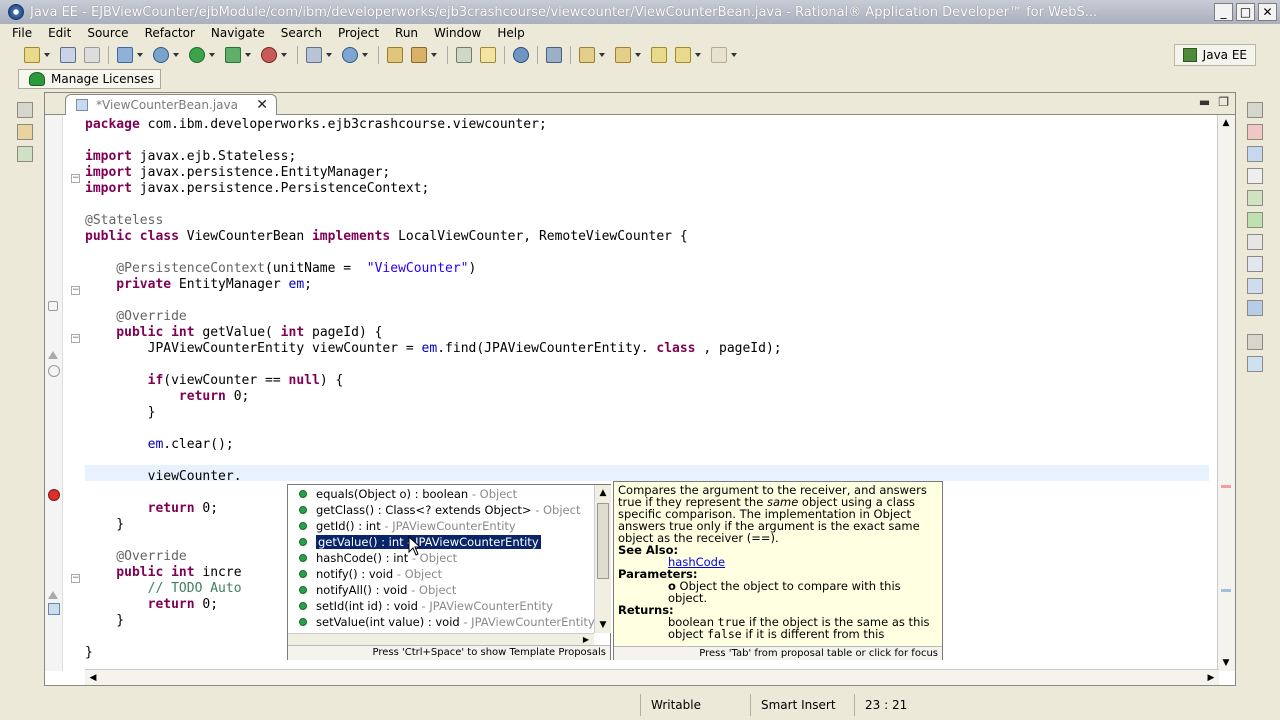 This screenshot has width=1280, height=720. What do you see at coordinates (554, 55) in the screenshot?
I see `deploy-icon` at bounding box center [554, 55].